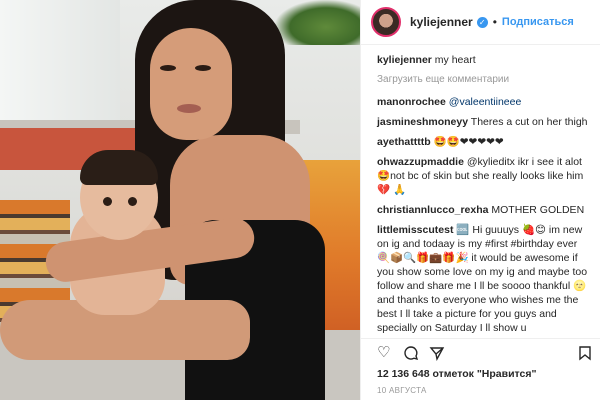  What do you see at coordinates (457, 374) in the screenshot?
I see `likes-count: 12 136 648 отметок "Нравится"` at bounding box center [457, 374].